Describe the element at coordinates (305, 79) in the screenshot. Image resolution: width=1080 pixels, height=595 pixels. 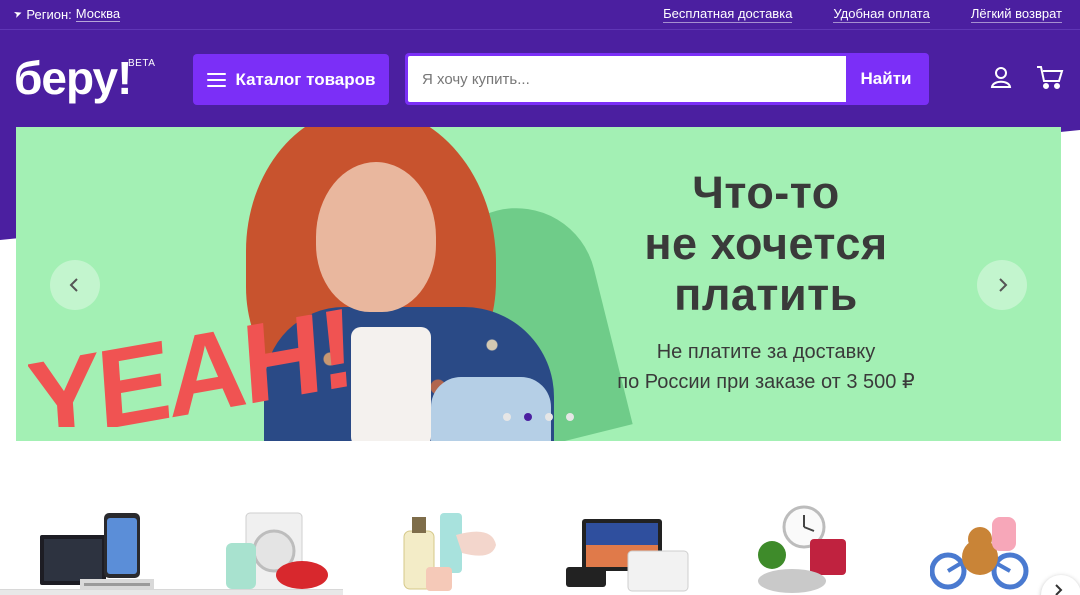
I see `catalog-button-label: Каталог товаров` at that location.